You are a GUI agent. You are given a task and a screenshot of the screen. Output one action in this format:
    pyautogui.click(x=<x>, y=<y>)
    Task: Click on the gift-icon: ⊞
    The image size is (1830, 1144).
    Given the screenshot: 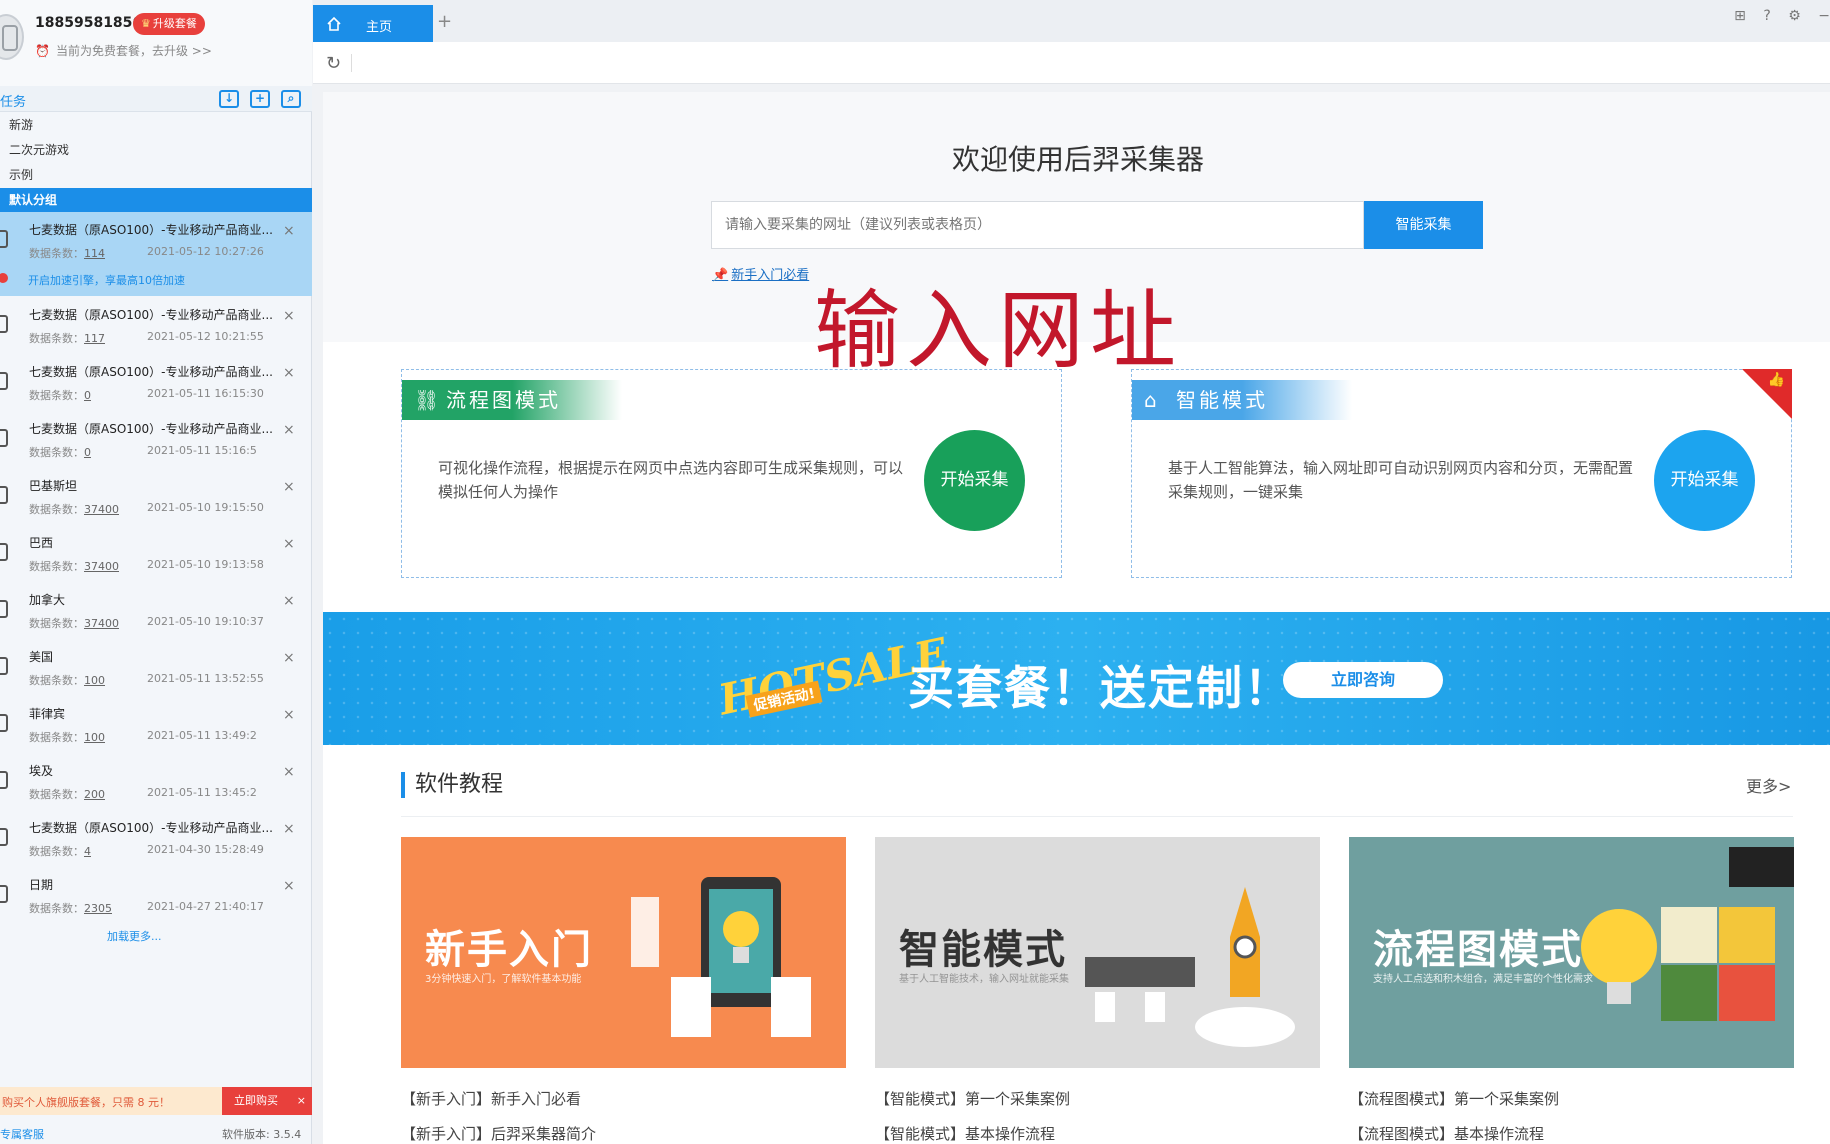 What is the action you would take?
    pyautogui.click(x=1740, y=16)
    